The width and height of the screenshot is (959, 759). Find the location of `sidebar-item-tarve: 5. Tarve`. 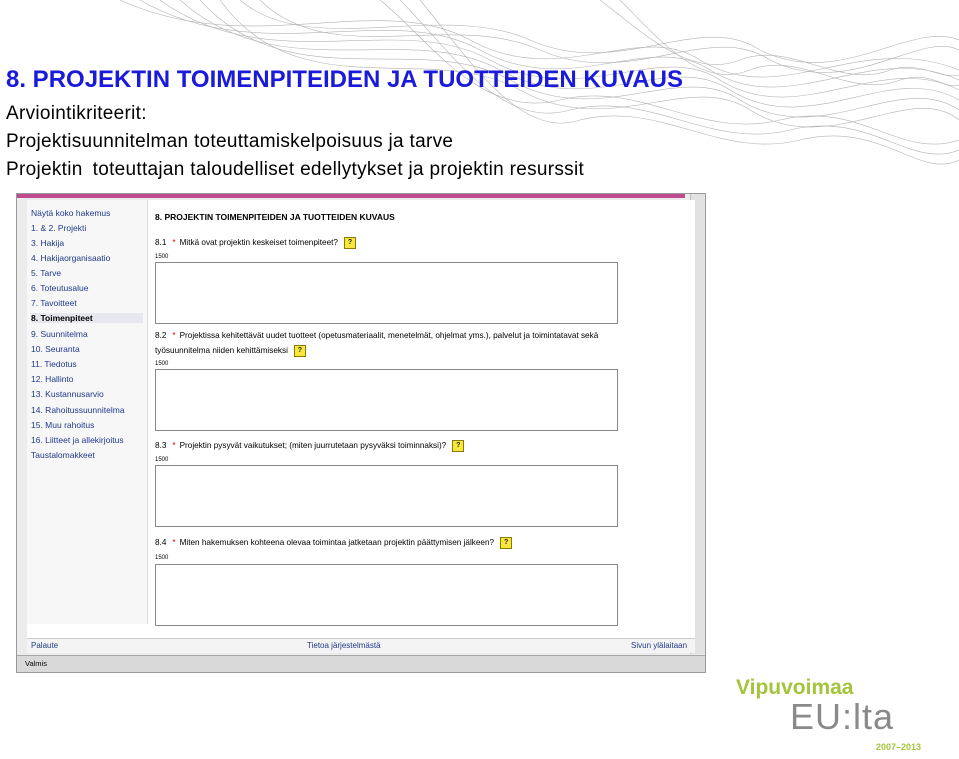

sidebar-item-tarve: 5. Tarve is located at coordinates (46, 273).